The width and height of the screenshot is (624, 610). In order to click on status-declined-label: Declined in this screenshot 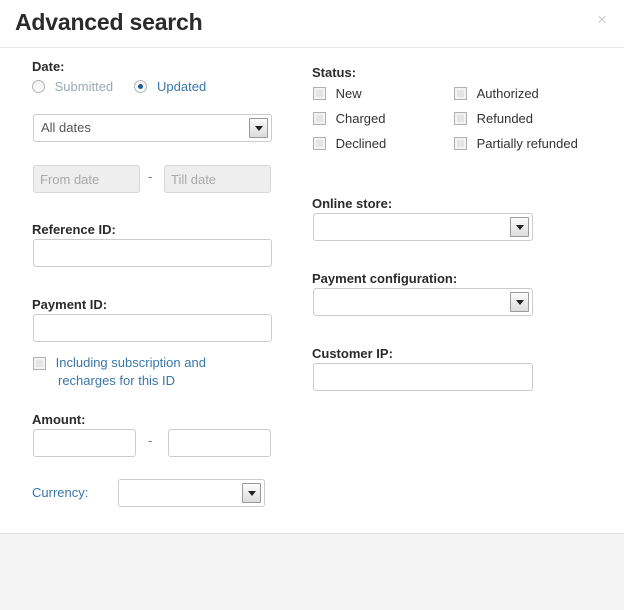, I will do `click(361, 143)`.